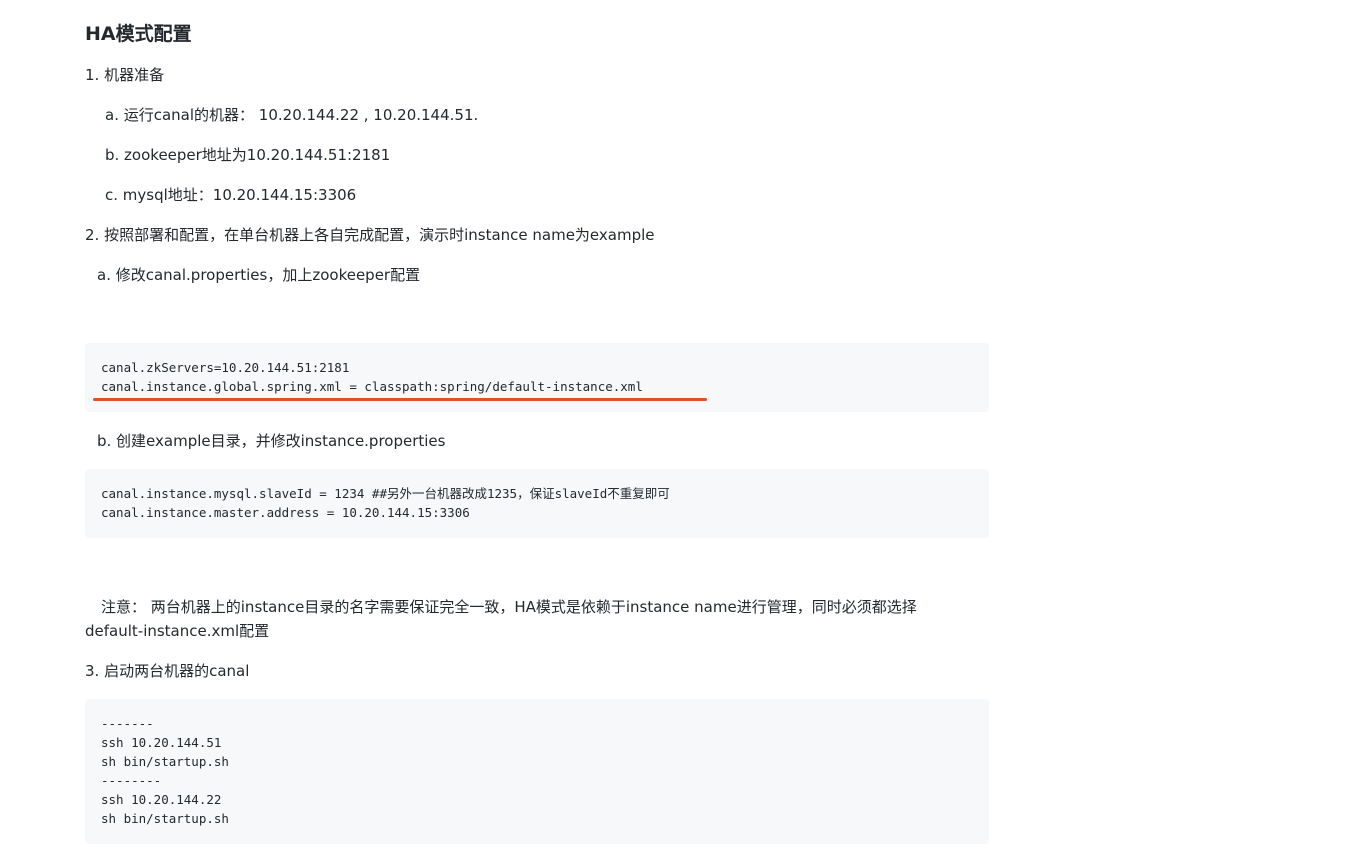  Describe the element at coordinates (259, 275) in the screenshot. I see `step-2a-modify-canal-properties: a. 修改canal.properties，加上zookeeper配置` at that location.